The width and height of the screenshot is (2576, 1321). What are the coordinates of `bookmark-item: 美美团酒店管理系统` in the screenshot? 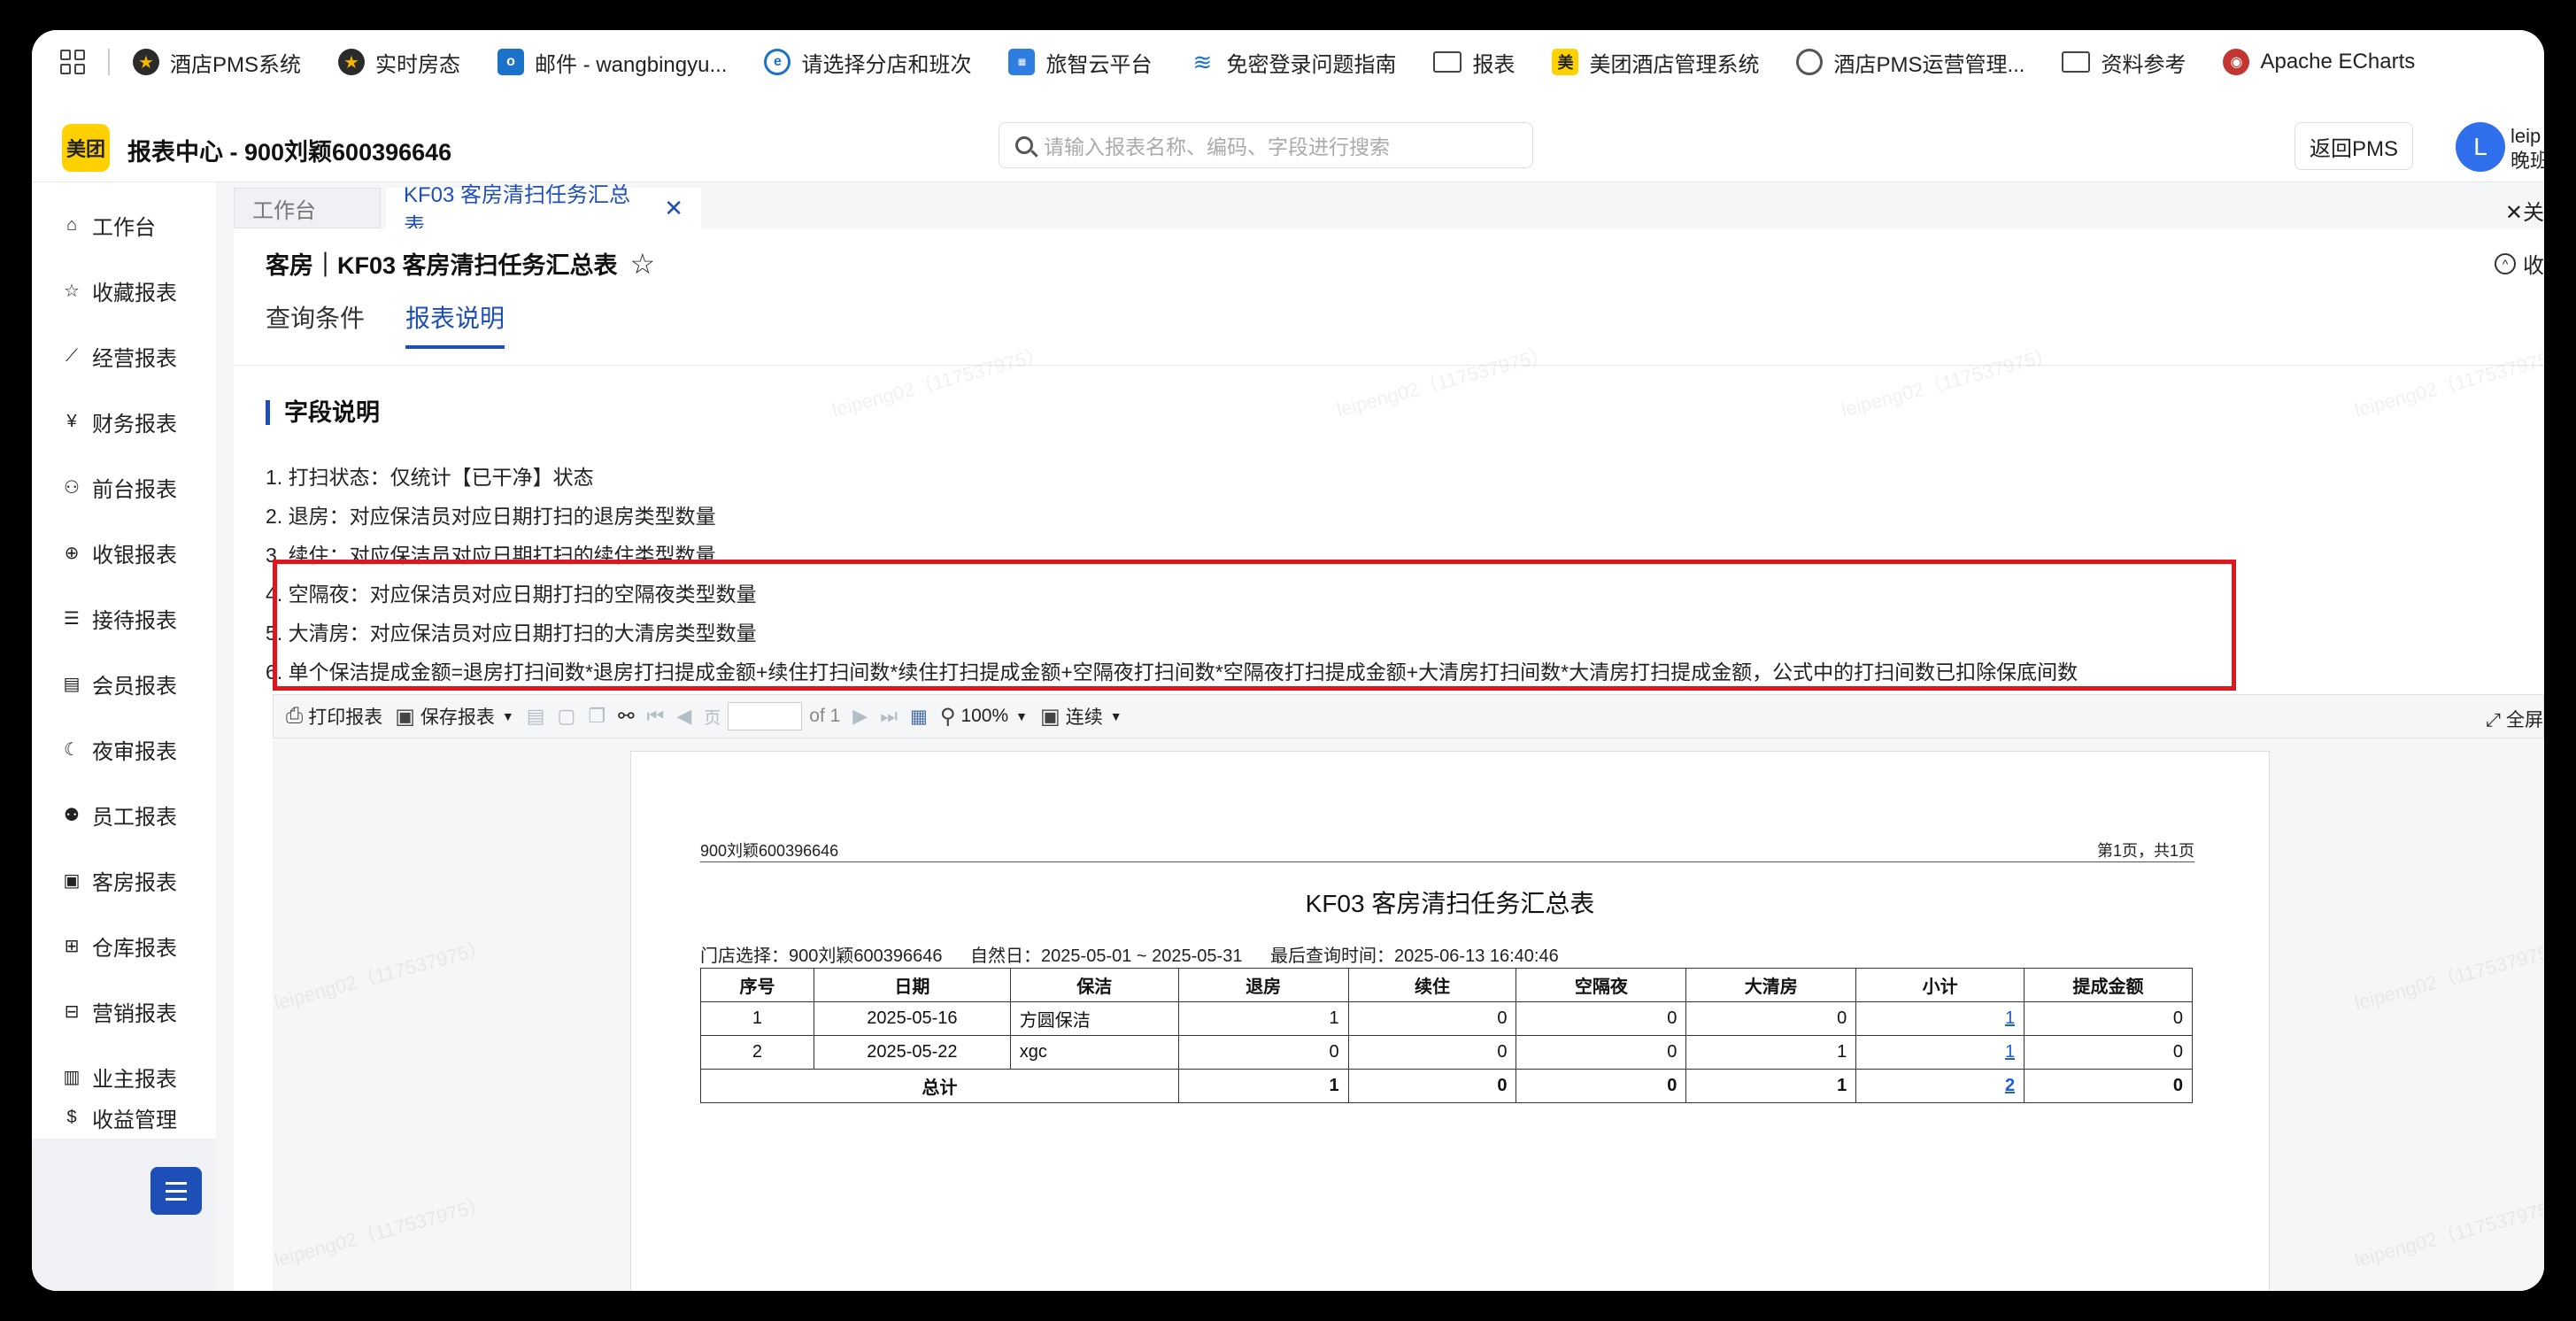 It's located at (1655, 62).